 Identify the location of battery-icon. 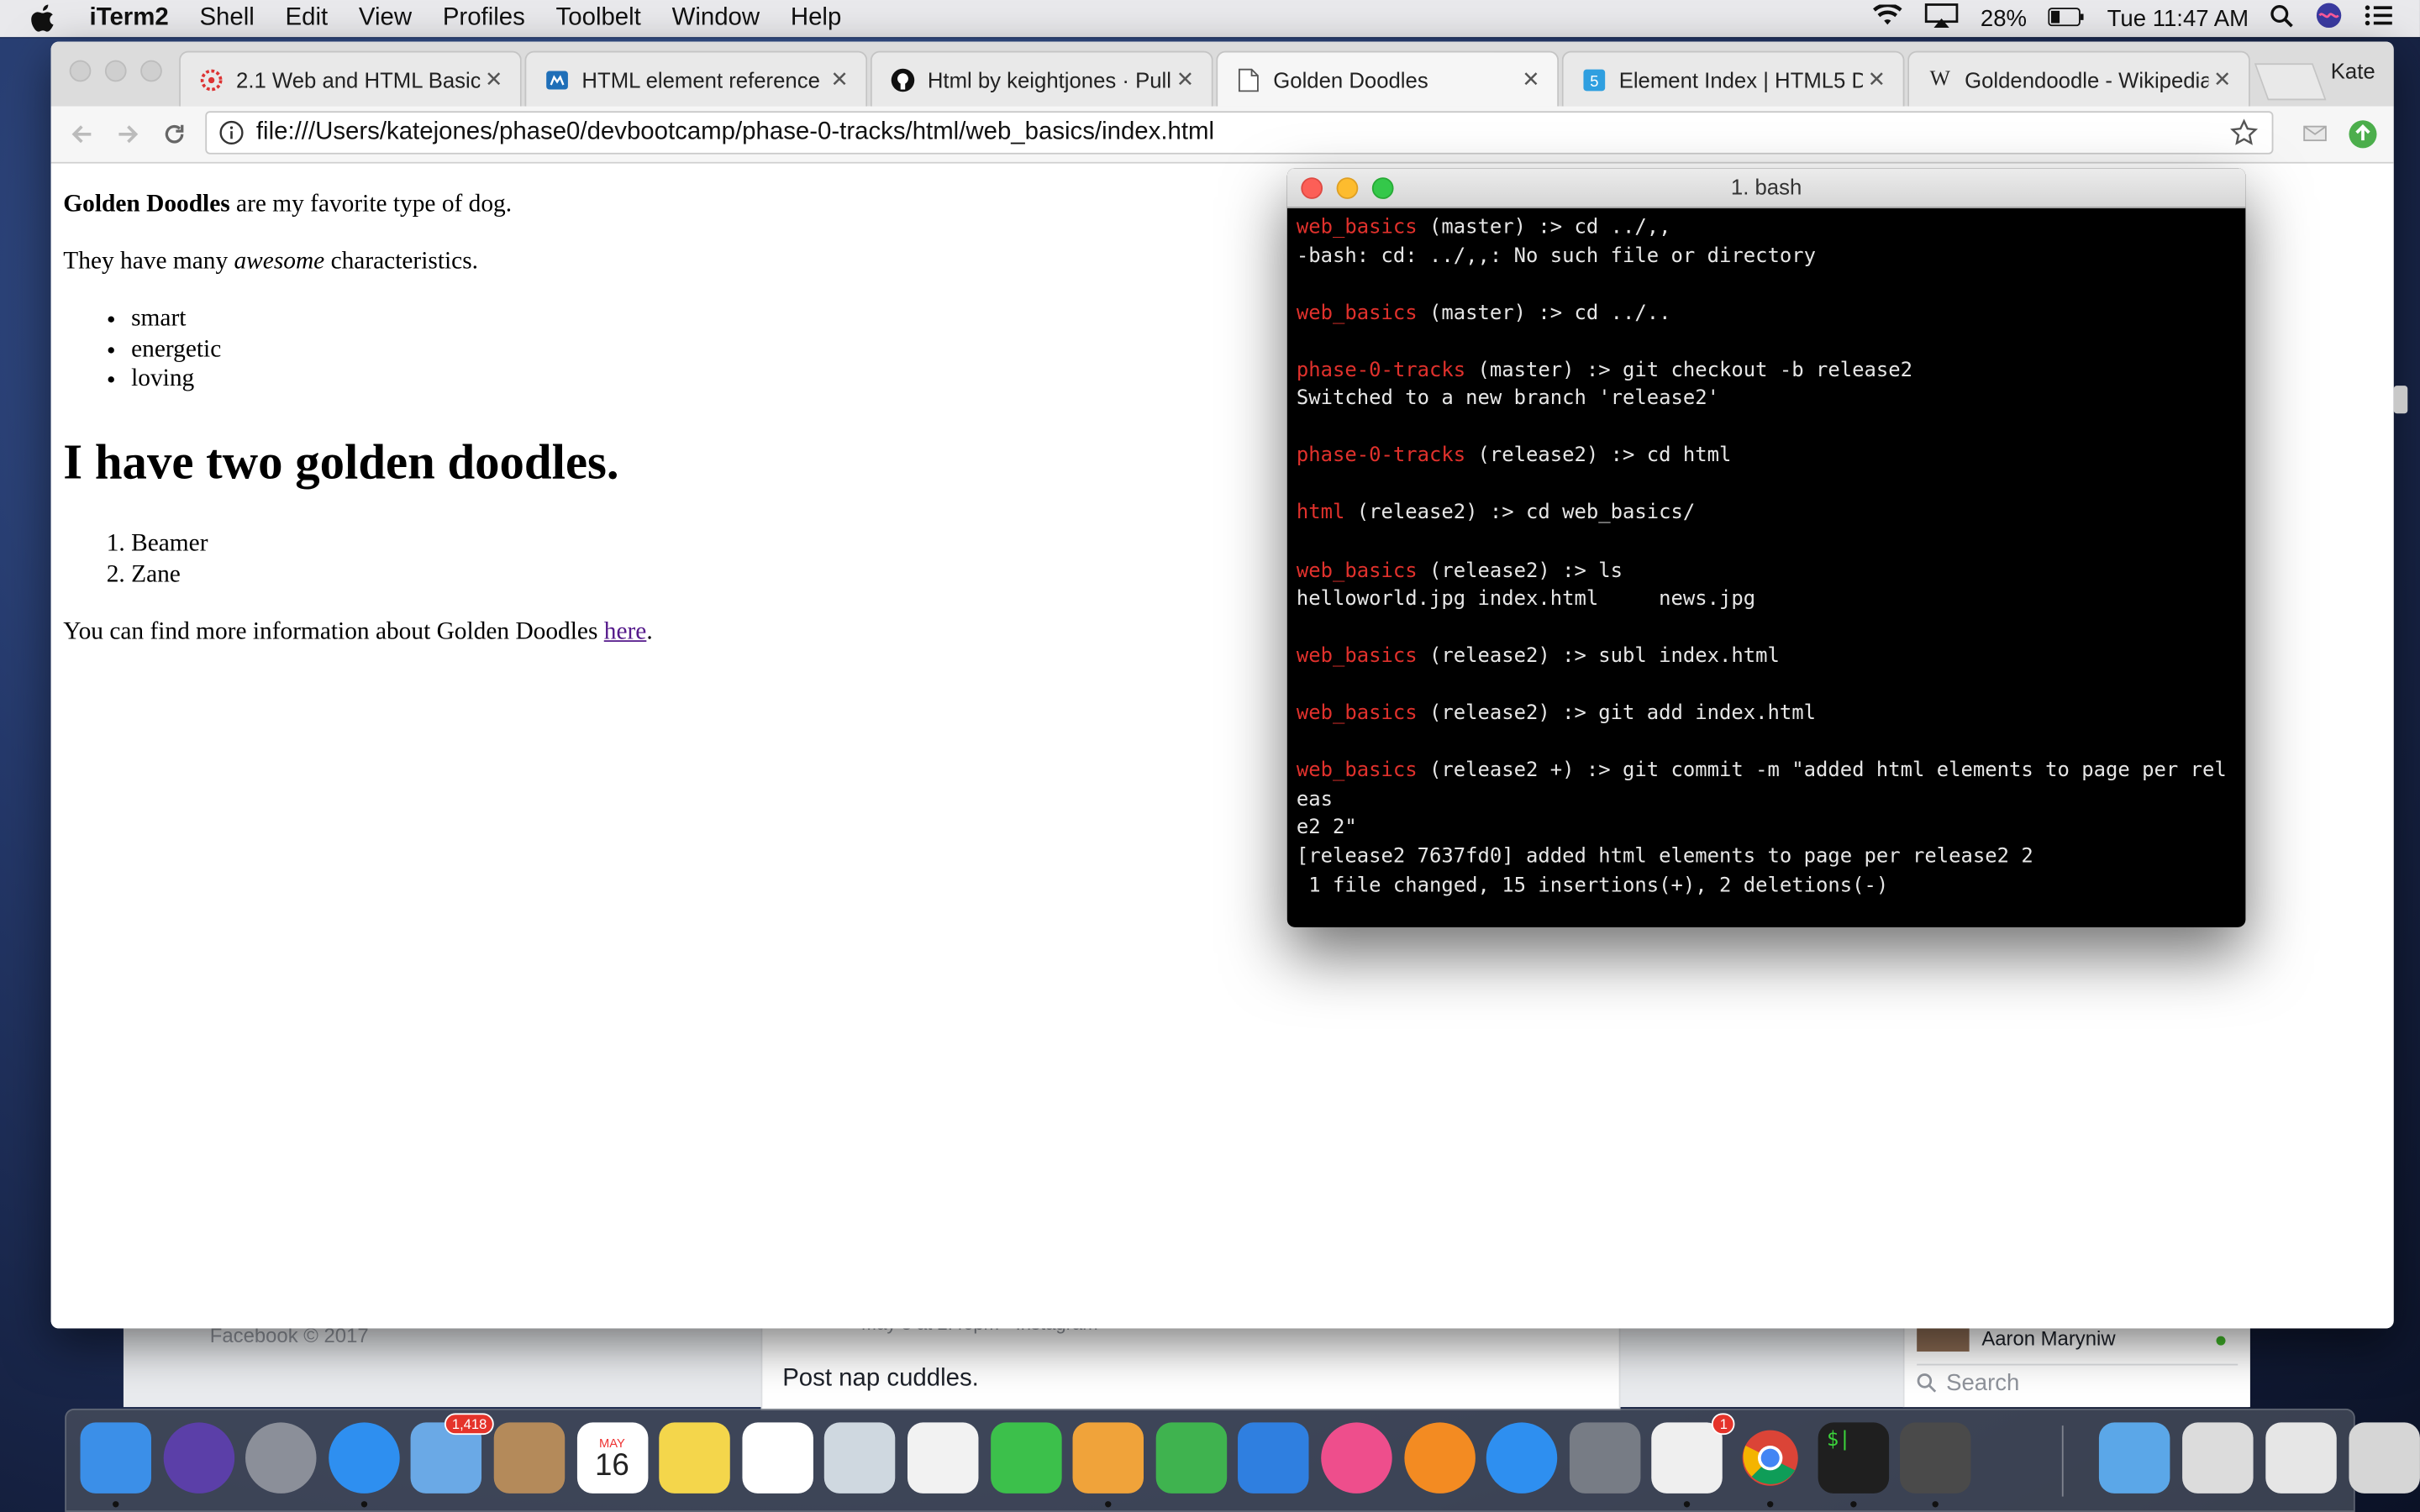
(2067, 18).